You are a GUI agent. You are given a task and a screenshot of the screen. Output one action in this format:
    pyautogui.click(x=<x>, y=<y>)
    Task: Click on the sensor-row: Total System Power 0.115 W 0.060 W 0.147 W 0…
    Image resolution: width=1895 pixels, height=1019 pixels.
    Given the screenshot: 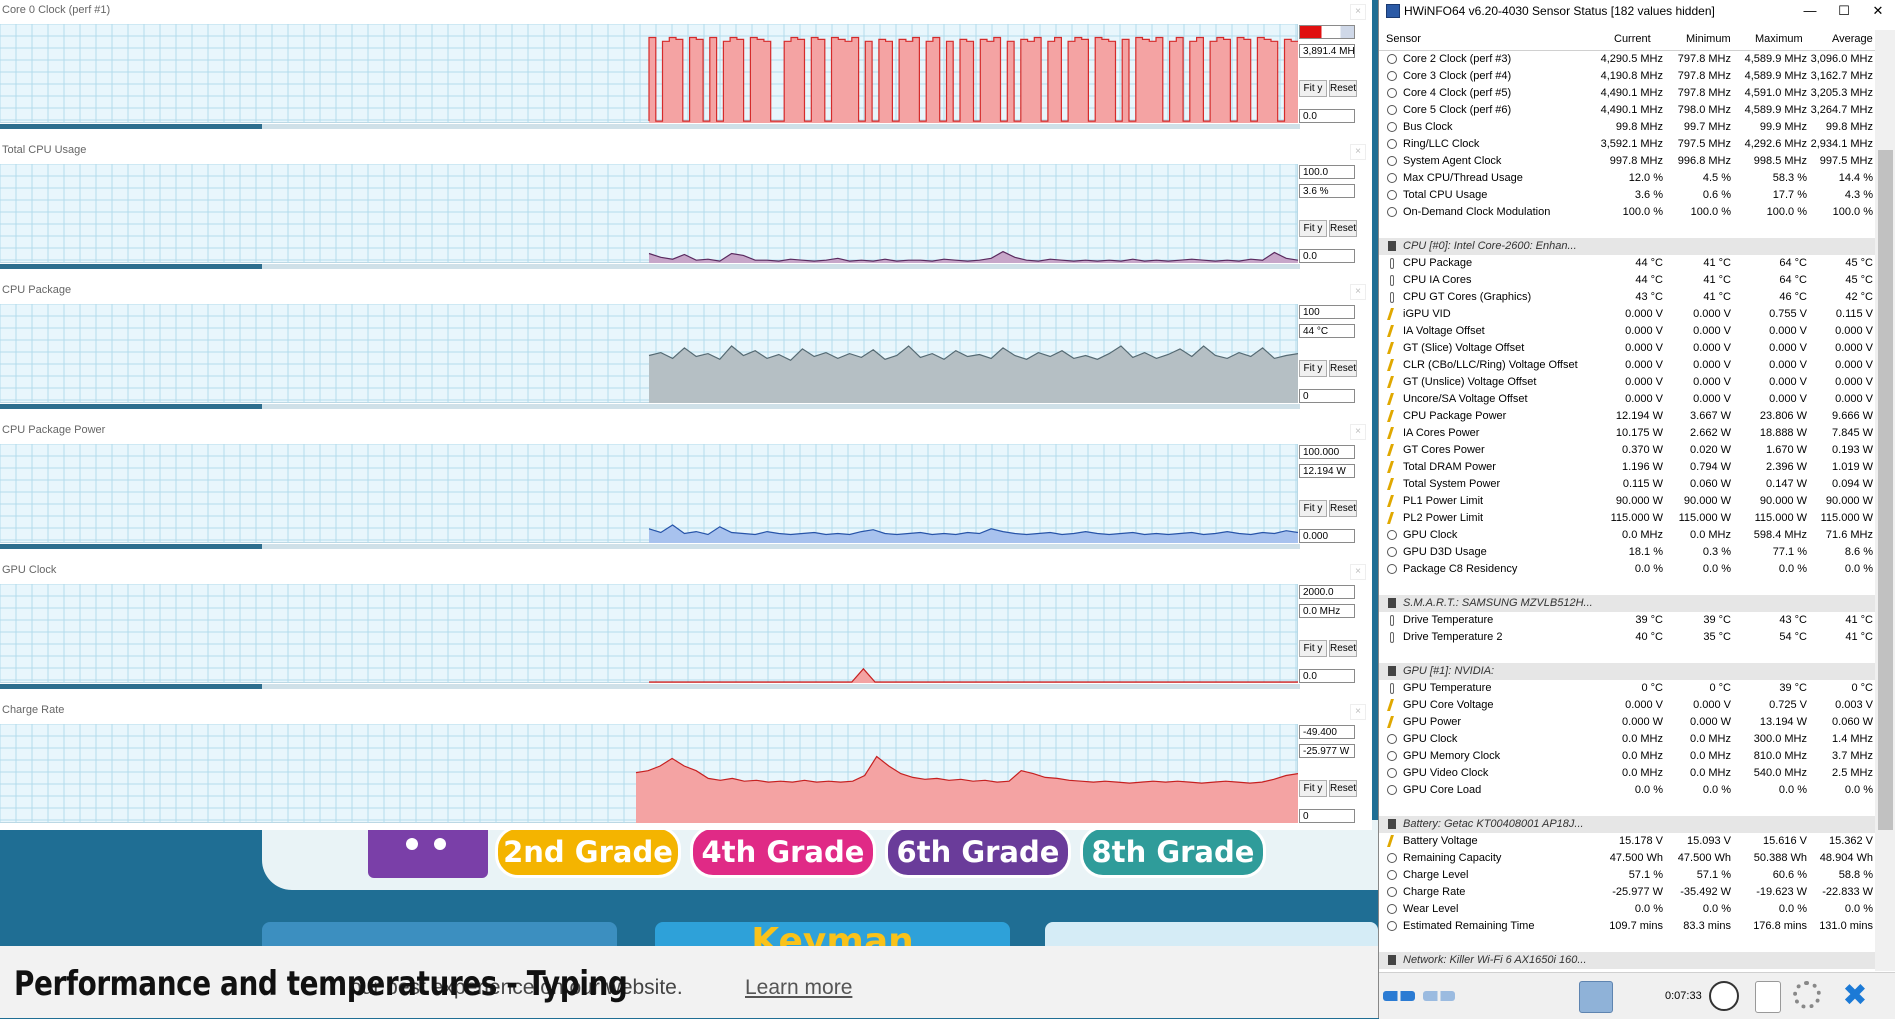 What is the action you would take?
    pyautogui.click(x=1627, y=484)
    